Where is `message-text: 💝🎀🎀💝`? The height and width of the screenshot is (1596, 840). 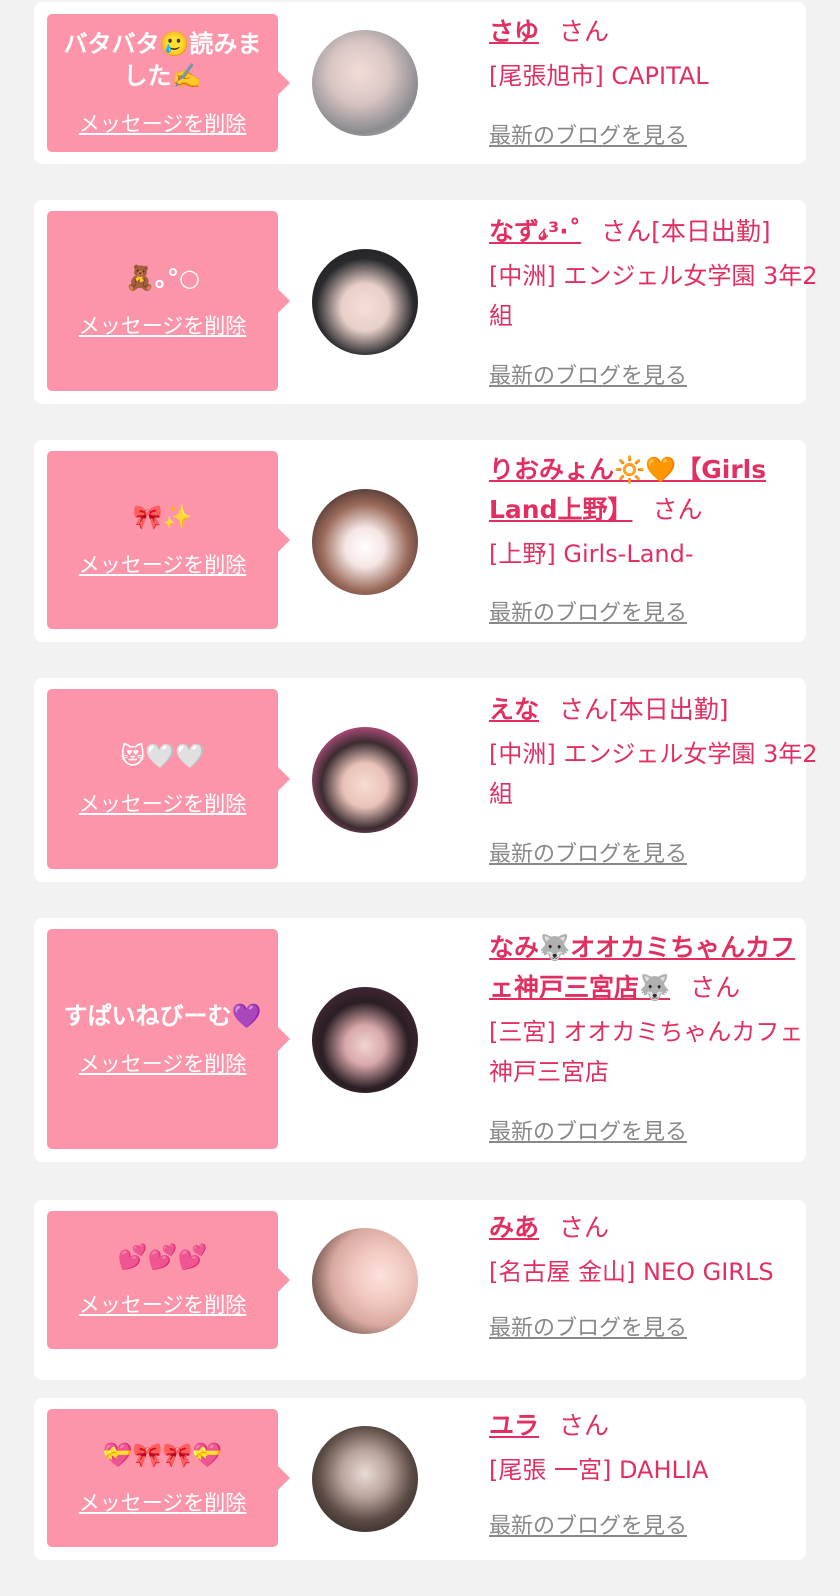
message-text: 💝🎀🎀💝 is located at coordinates (162, 1455).